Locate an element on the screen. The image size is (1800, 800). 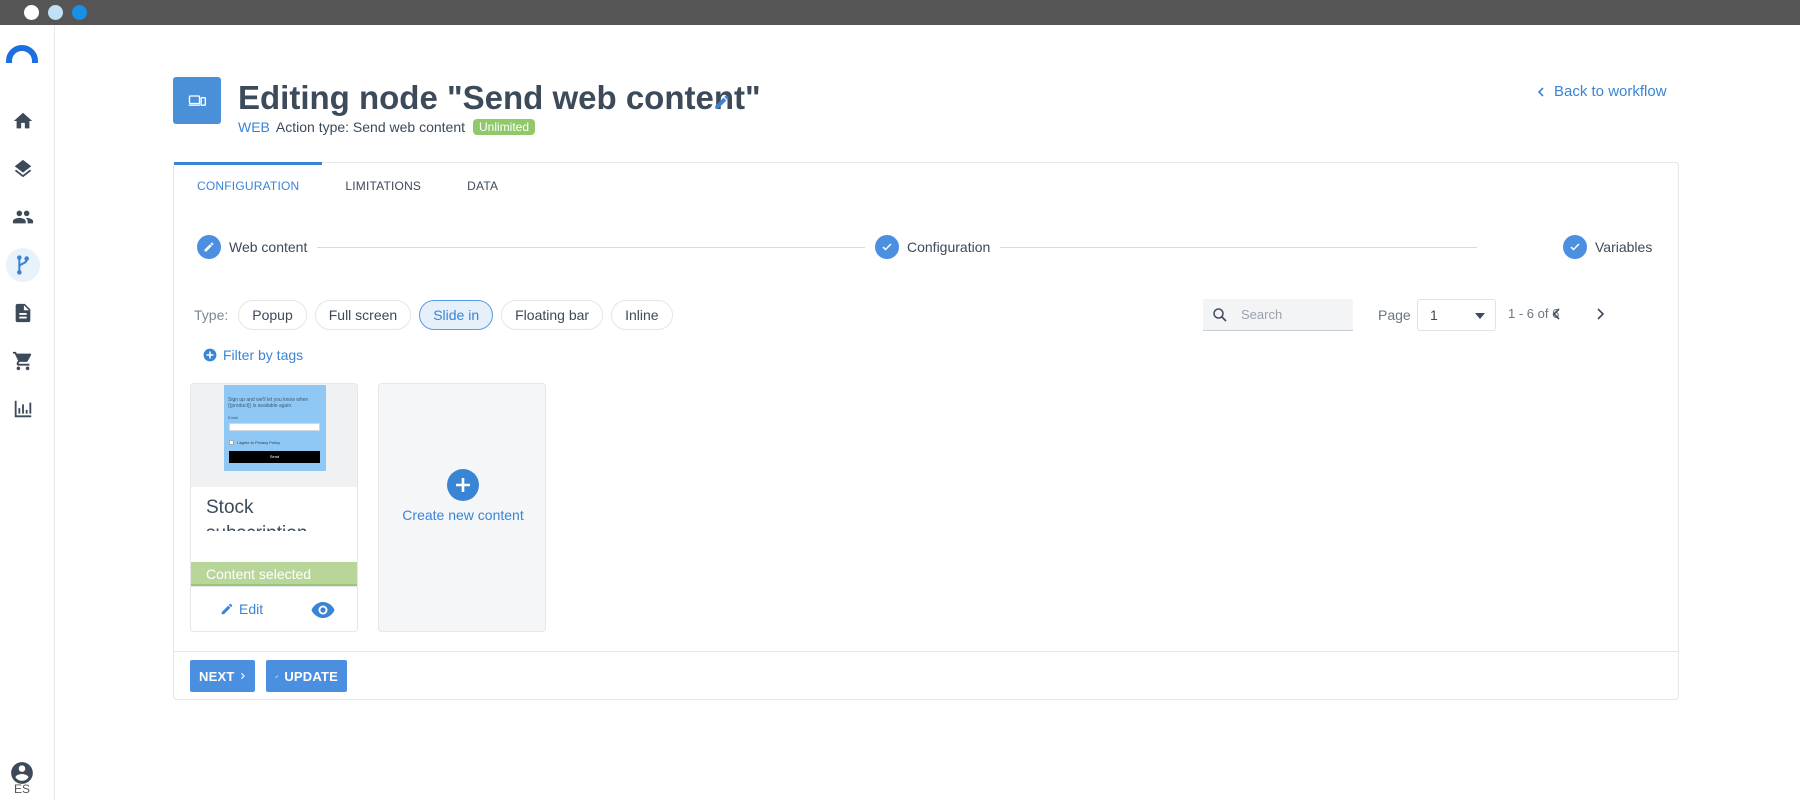
stepper: Web content Configuration Variables is located at coordinates (930, 247).